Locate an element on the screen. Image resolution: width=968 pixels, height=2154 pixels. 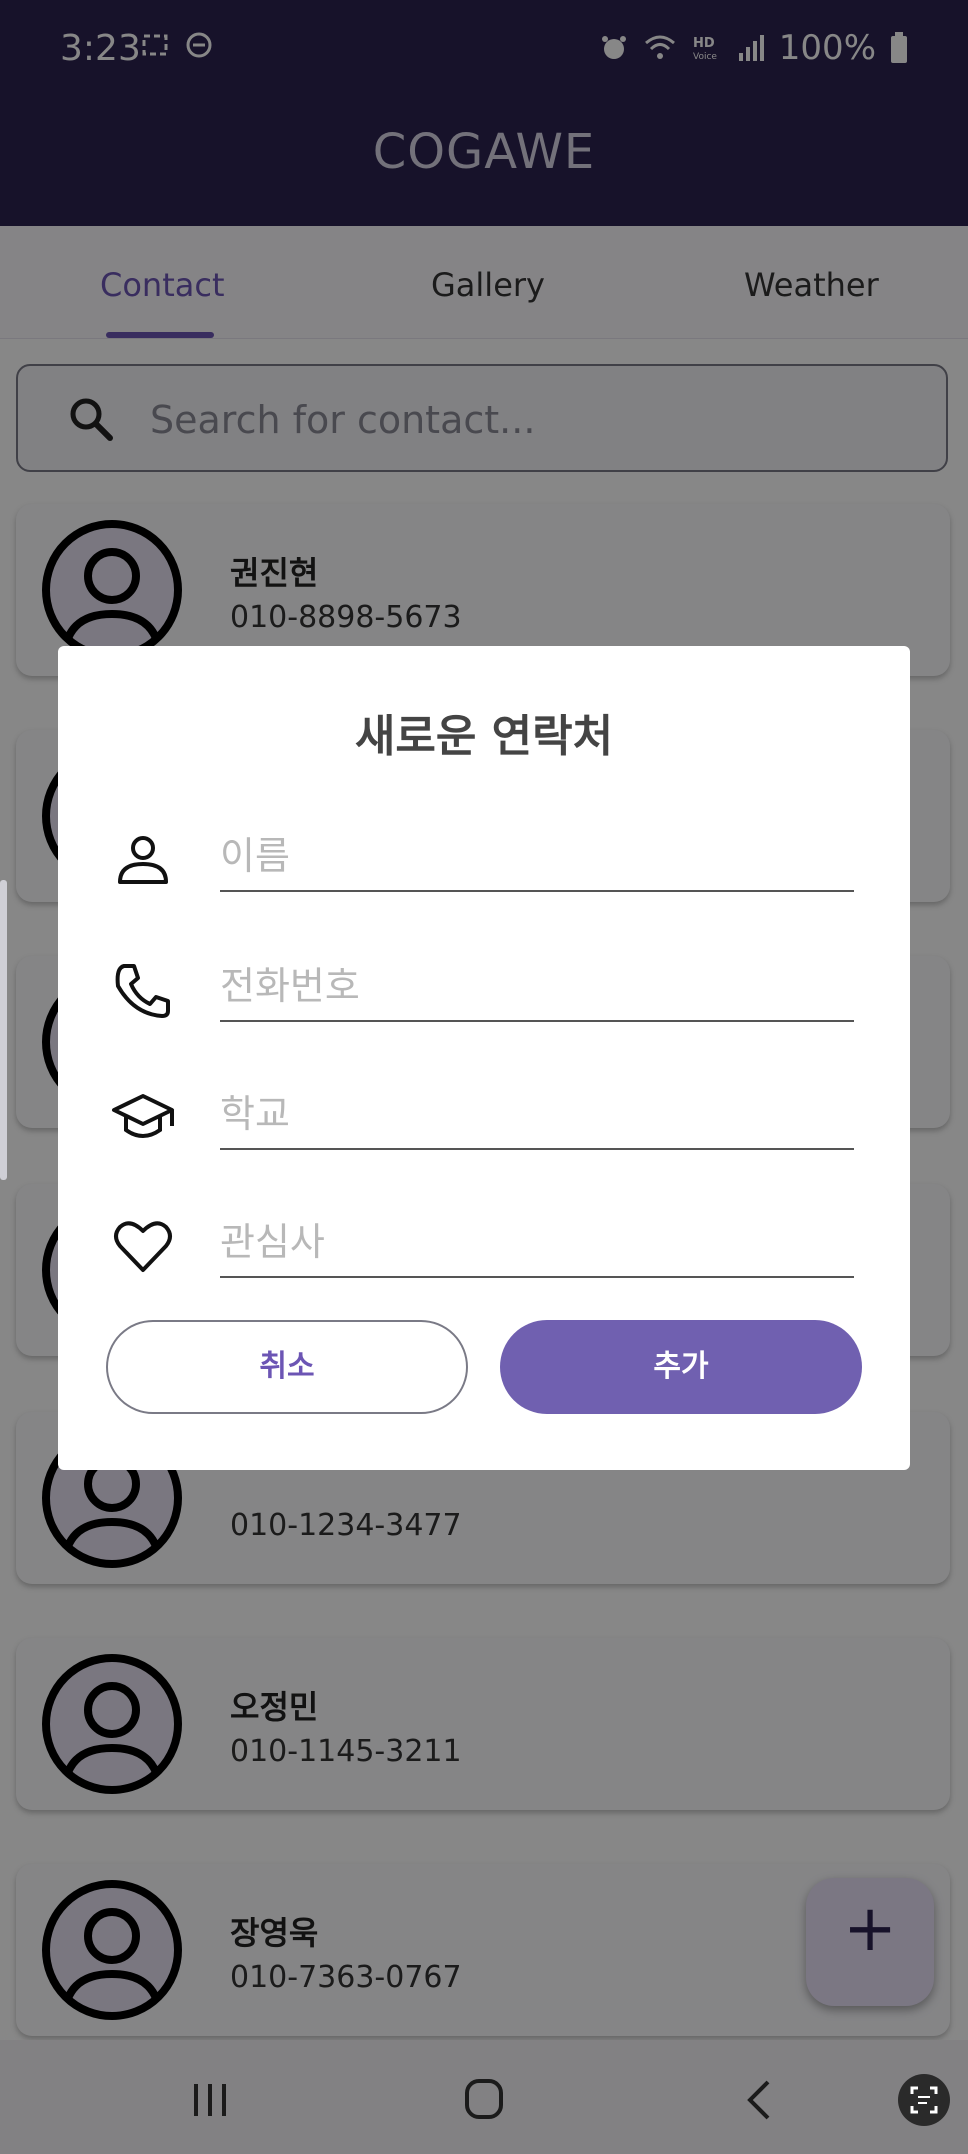
graduation-cap-icon is located at coordinates (143, 1116).